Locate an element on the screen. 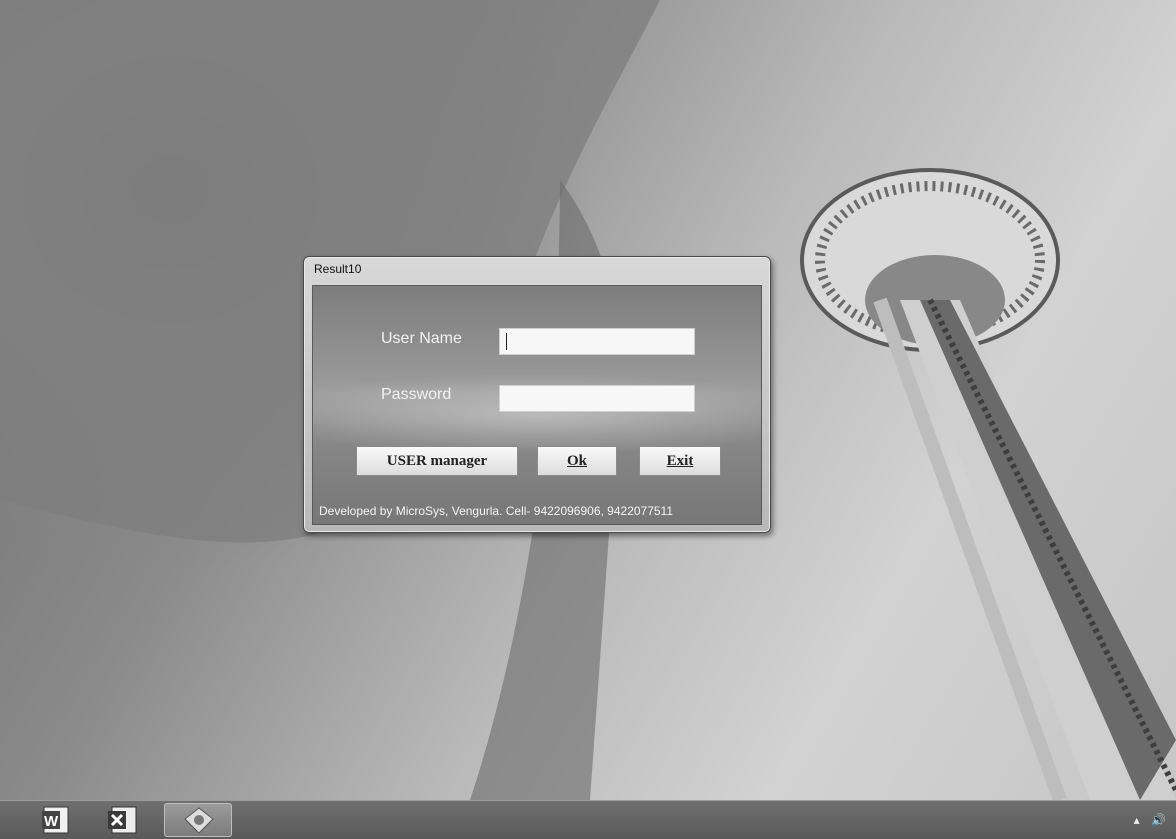 The image size is (1176, 839). taskbar-item-excel is located at coordinates (124, 820).